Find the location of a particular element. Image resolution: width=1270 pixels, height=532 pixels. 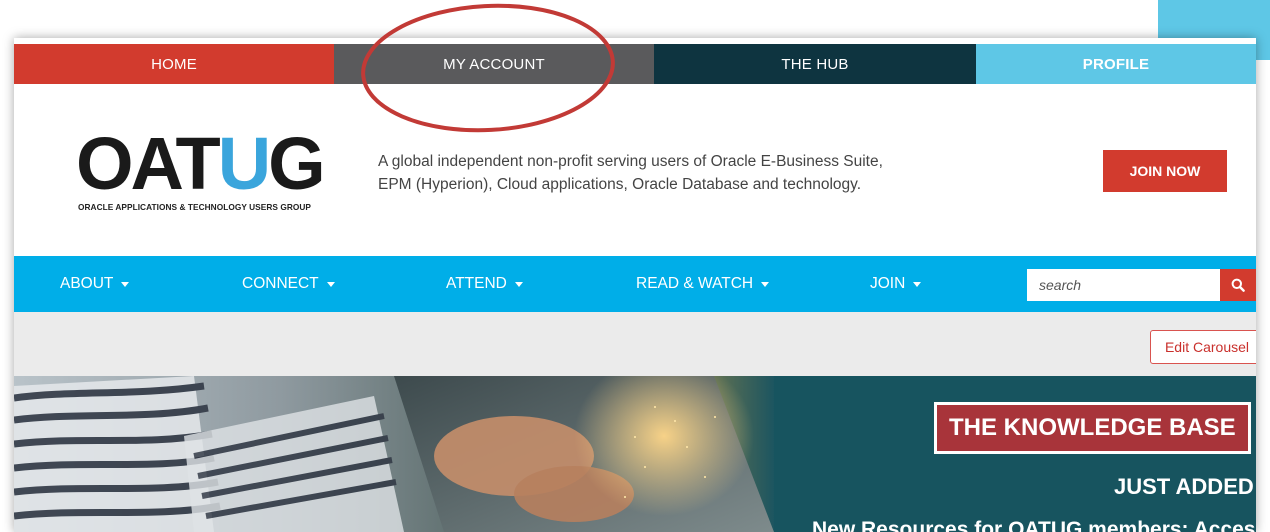

nav-attend-label: ATTEND is located at coordinates (476, 283).